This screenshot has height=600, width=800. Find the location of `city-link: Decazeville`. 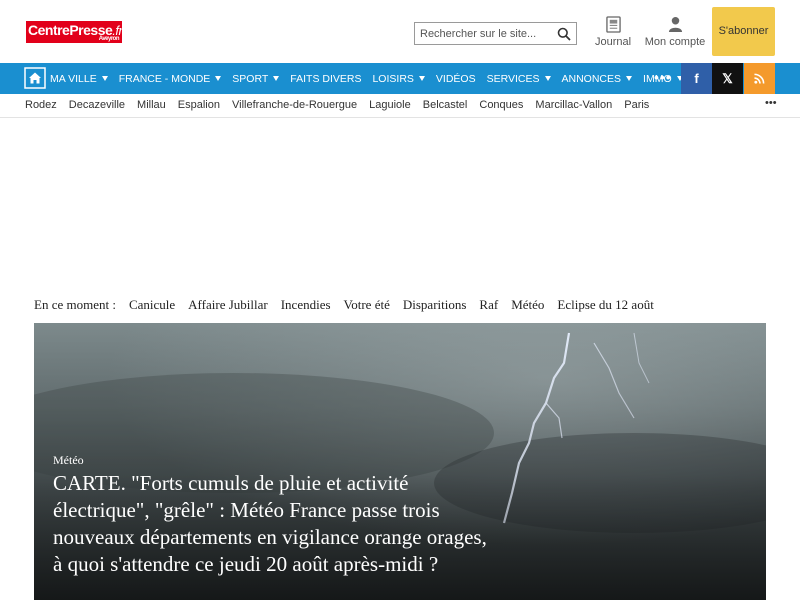

city-link: Decazeville is located at coordinates (97, 105).